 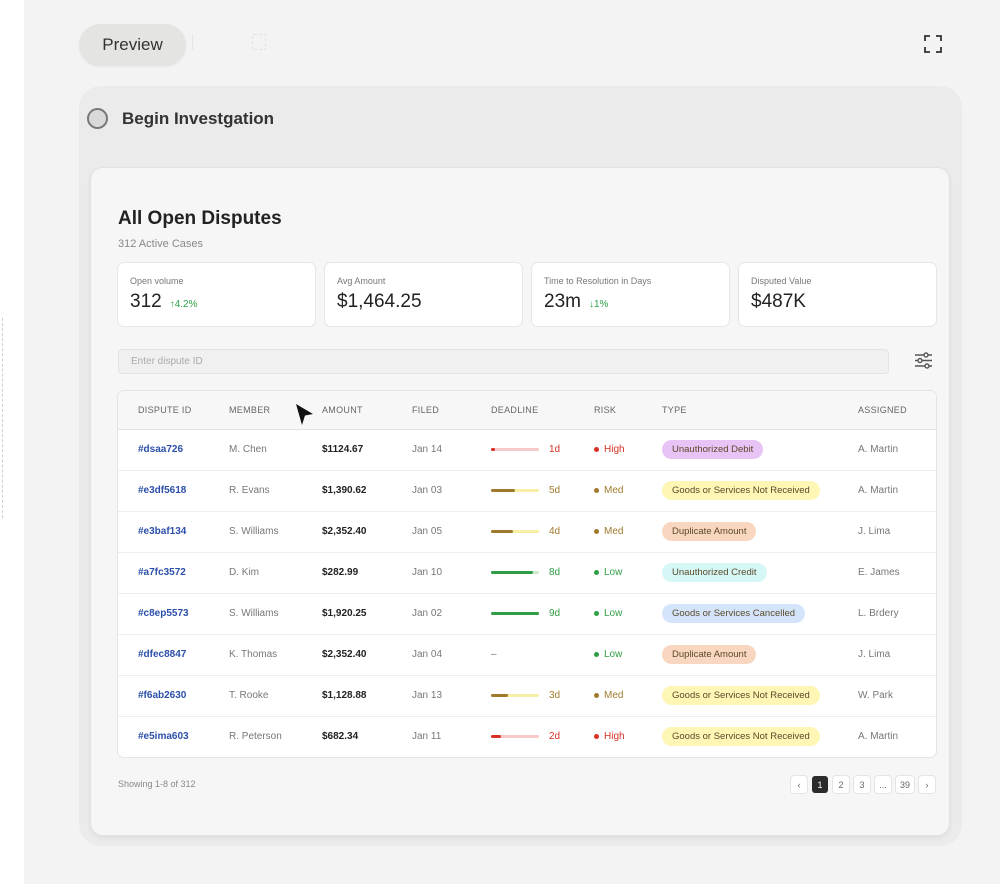 I want to click on page-button-3: 3, so click(x=861, y=784).